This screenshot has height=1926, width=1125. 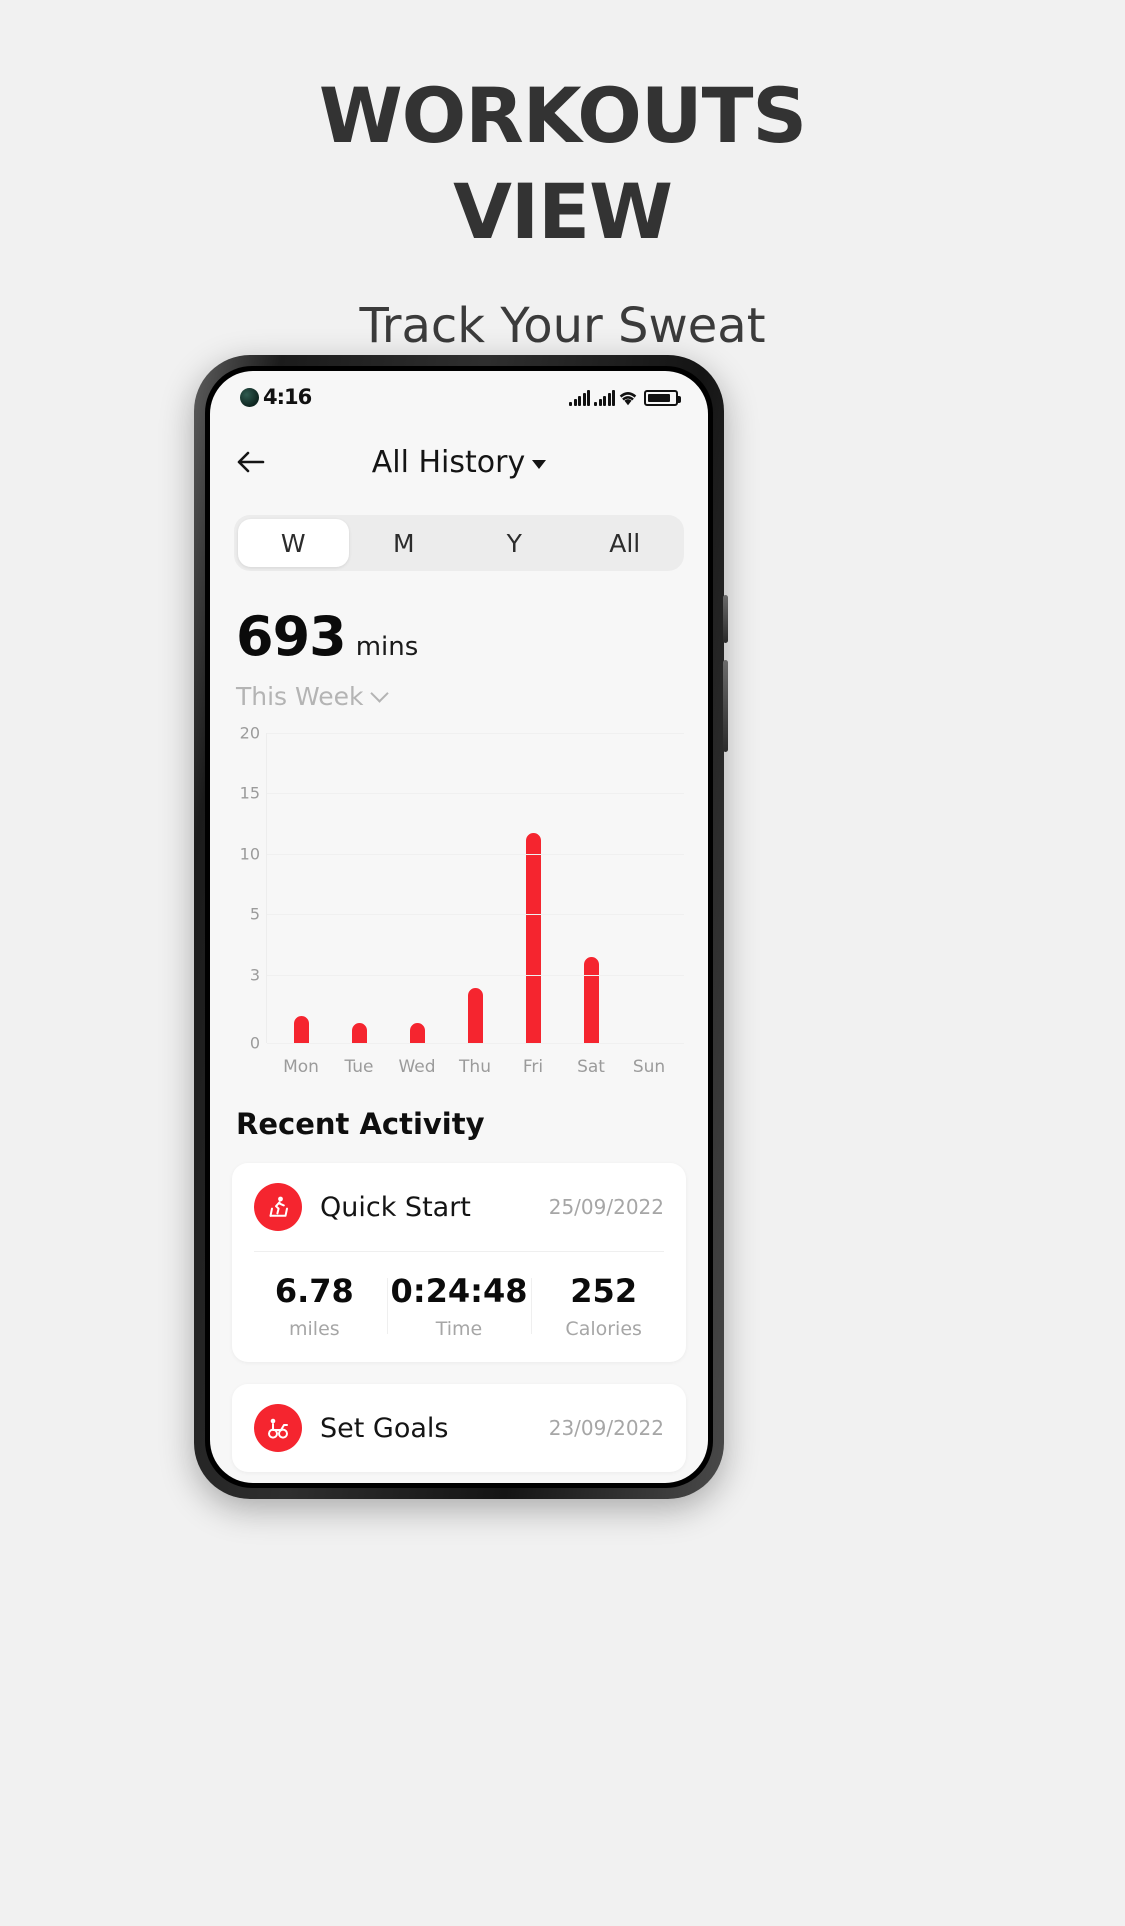 What do you see at coordinates (562, 326) in the screenshot?
I see `page-subtitle: Track Your Sweat` at bounding box center [562, 326].